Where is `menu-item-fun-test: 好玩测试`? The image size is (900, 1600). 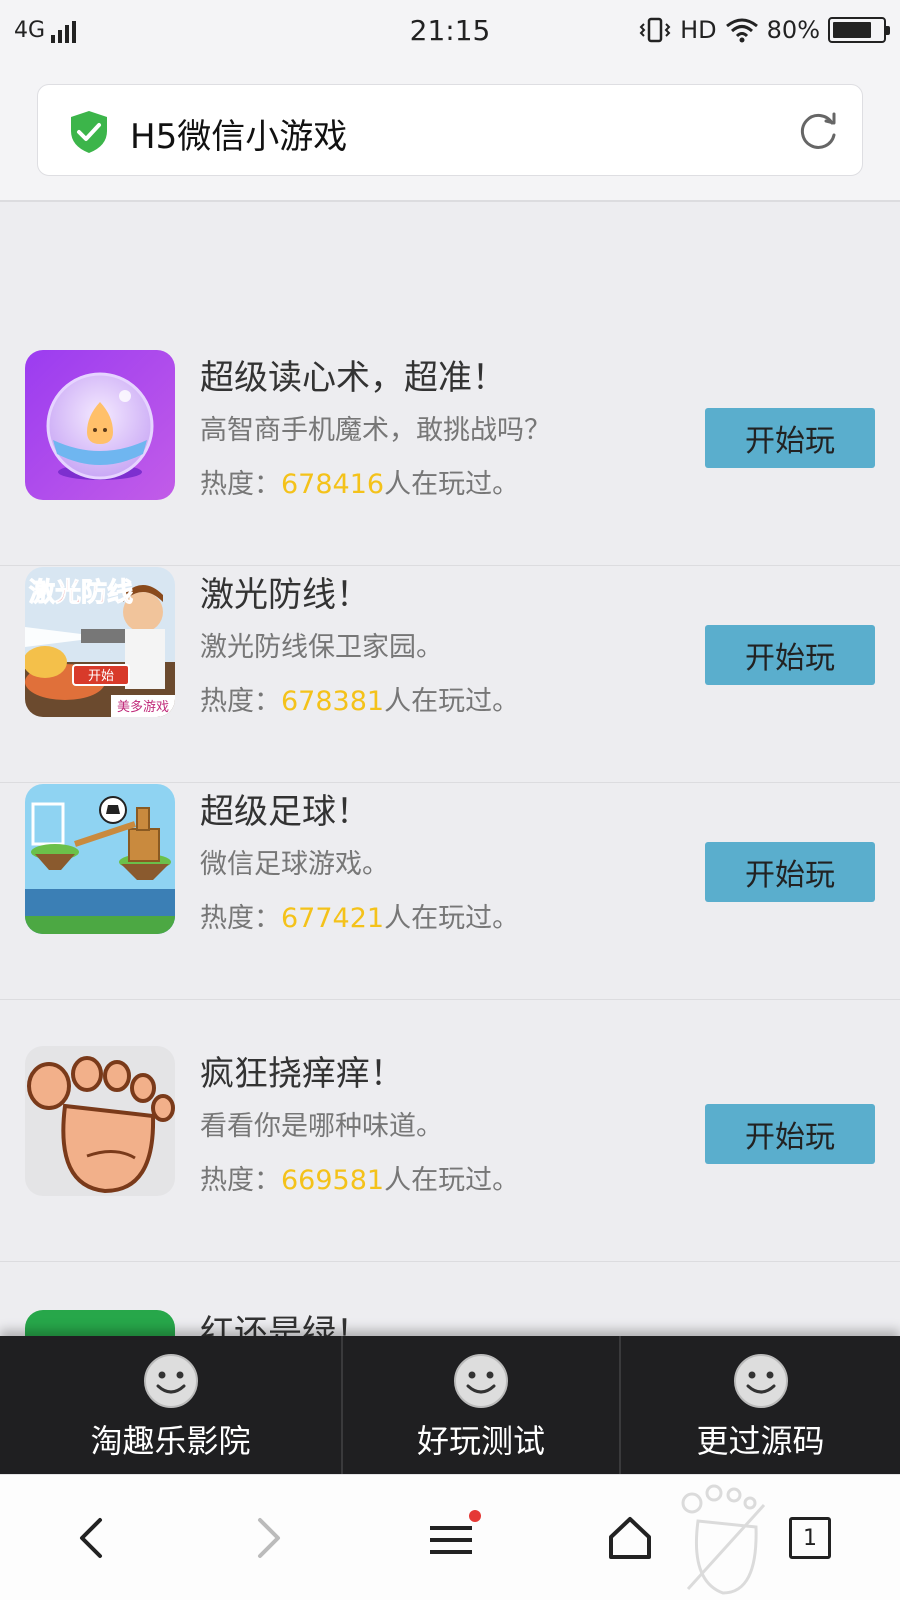
menu-item-fun-test: 好玩测试 is located at coordinates (480, 1405).